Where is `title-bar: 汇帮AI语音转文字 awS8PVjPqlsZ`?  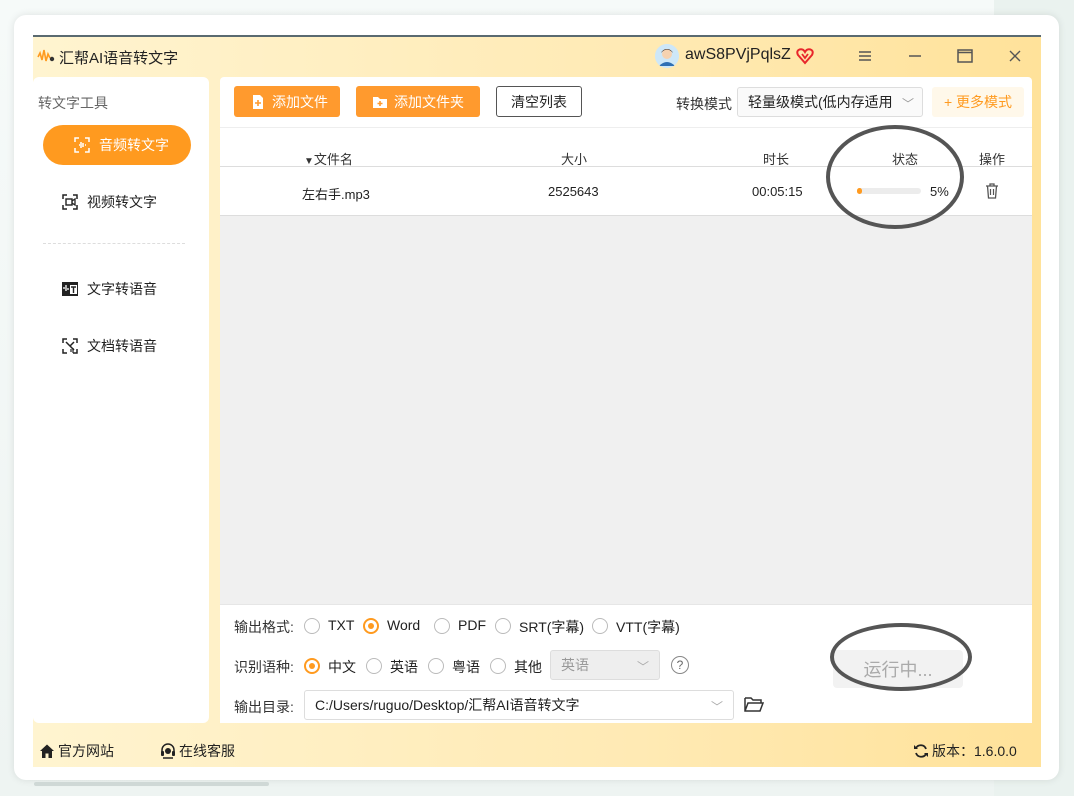
title-bar: 汇帮AI语音转文字 awS8PVjPqlsZ is located at coordinates (537, 56).